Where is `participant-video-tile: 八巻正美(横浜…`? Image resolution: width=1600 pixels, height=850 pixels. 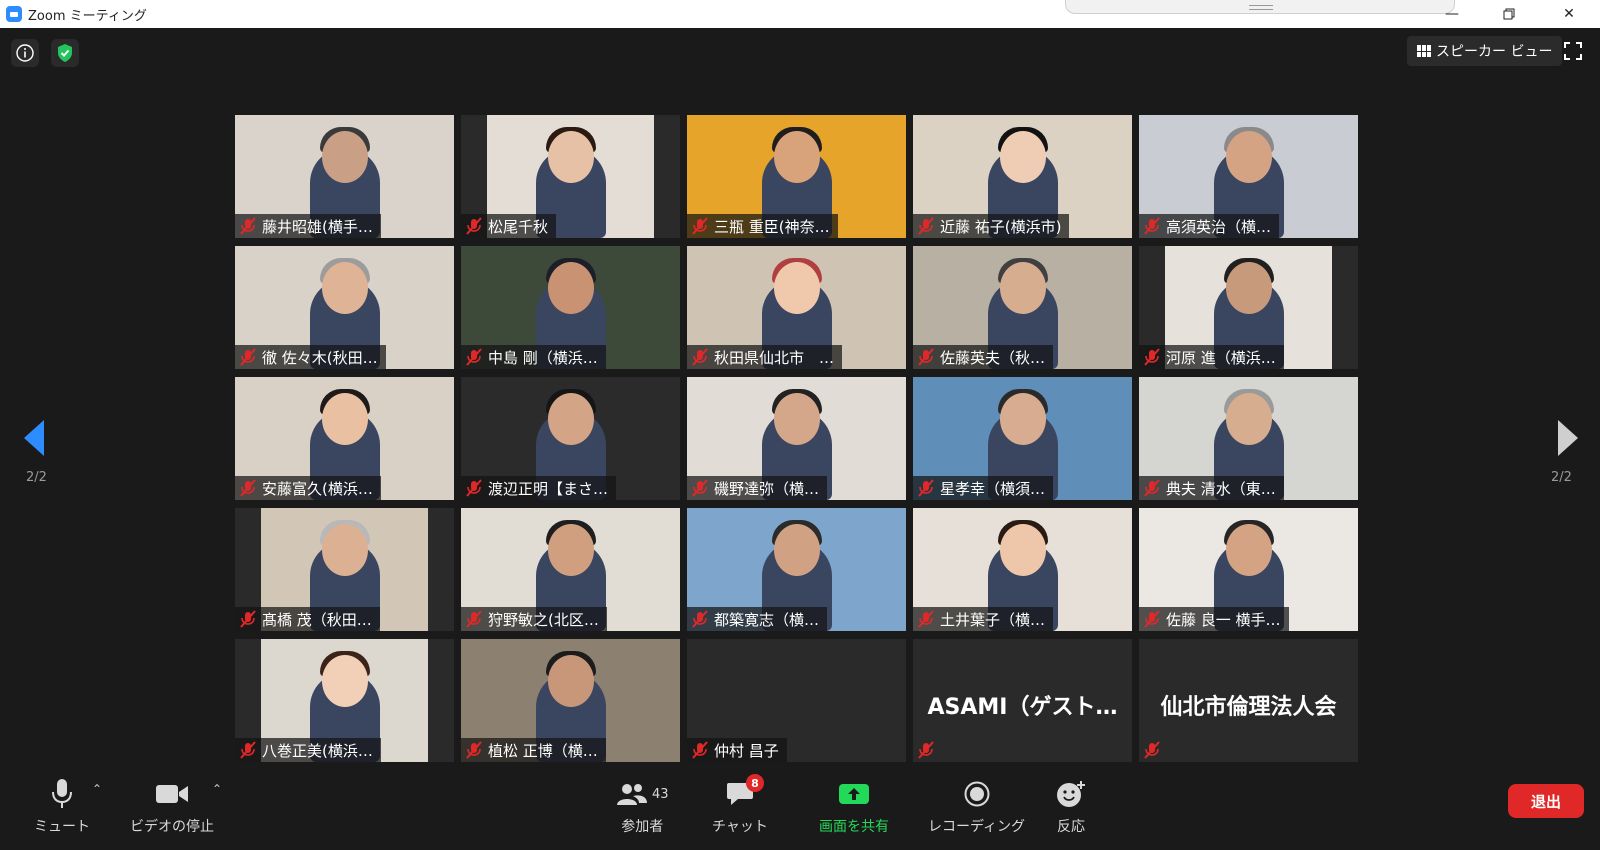
participant-video-tile: 八巻正美(横浜… is located at coordinates (344, 700).